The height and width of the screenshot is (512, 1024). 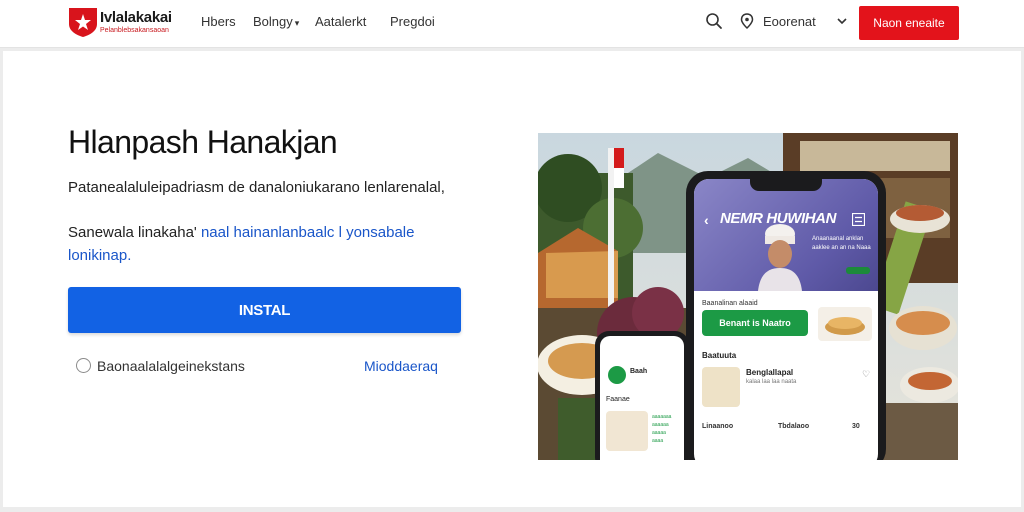 I want to click on menu-item-description: kalaa laa laa naata, so click(x=771, y=382).